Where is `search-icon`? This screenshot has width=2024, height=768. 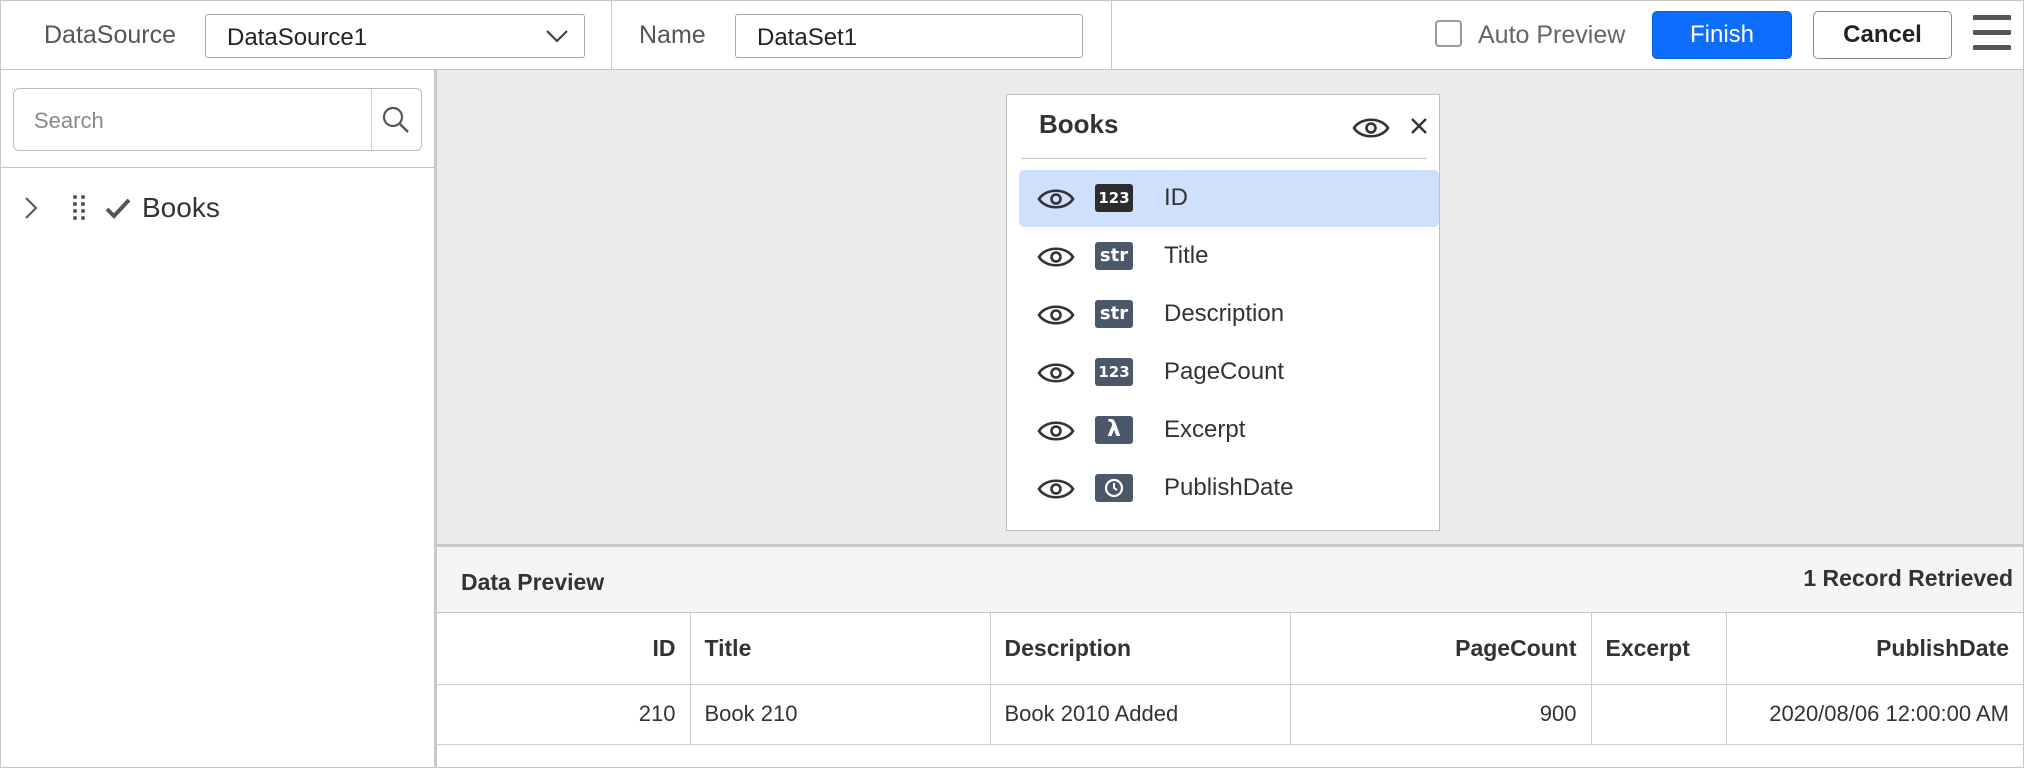
search-icon is located at coordinates (396, 120).